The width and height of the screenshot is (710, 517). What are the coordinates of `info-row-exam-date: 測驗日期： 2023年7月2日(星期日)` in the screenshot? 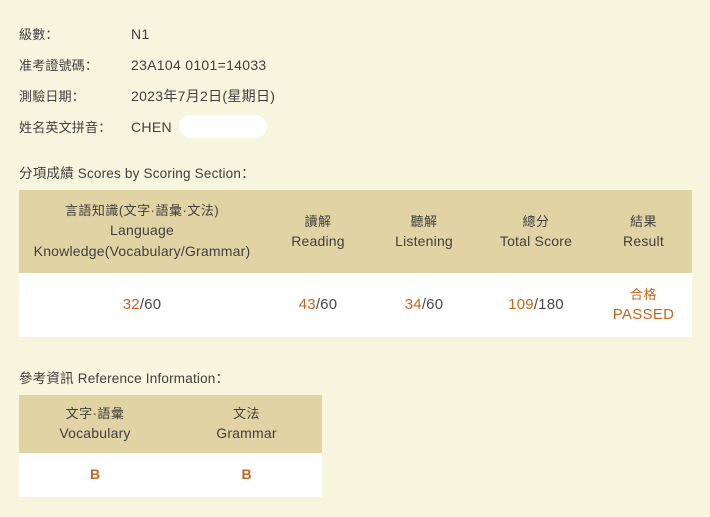 It's located at (229, 95).